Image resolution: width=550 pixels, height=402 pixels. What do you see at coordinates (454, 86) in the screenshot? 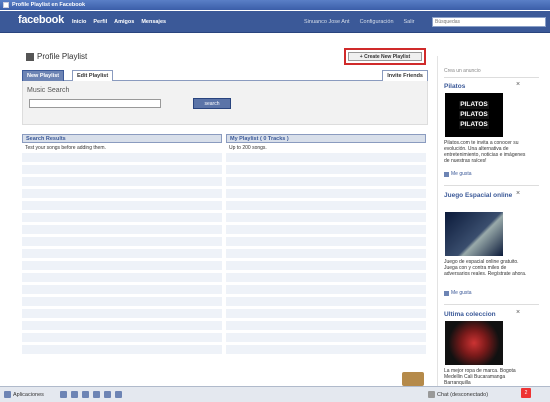
I see `ad-title-pilatos: Pilatos` at bounding box center [454, 86].